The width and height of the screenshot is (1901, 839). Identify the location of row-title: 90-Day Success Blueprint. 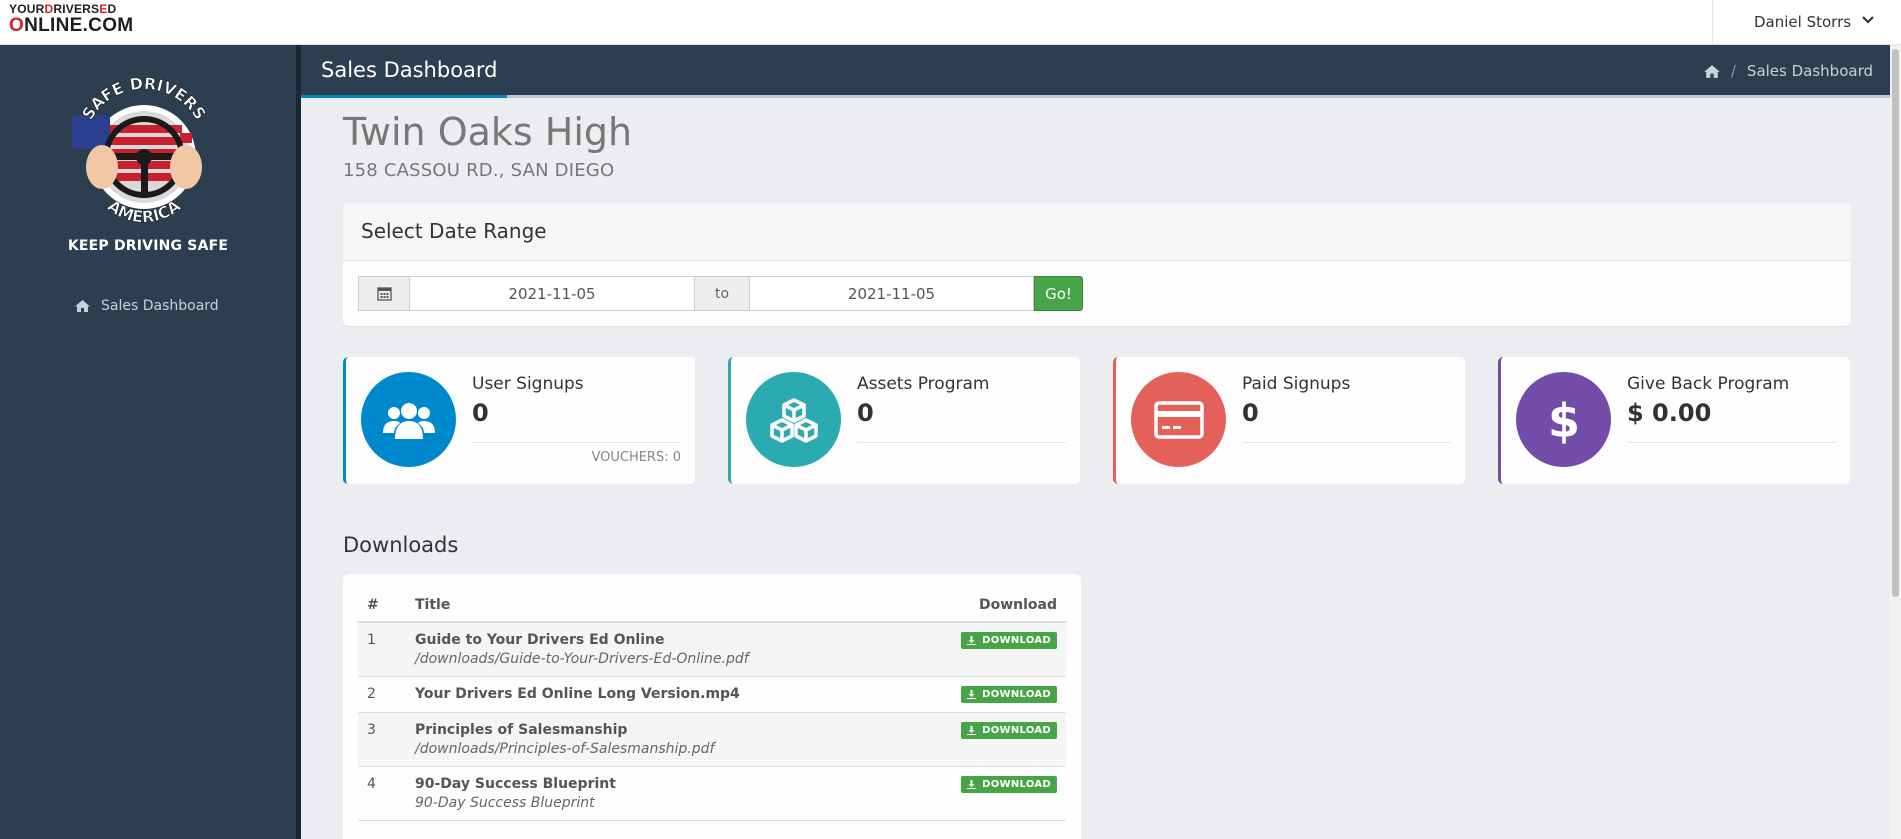
(515, 784).